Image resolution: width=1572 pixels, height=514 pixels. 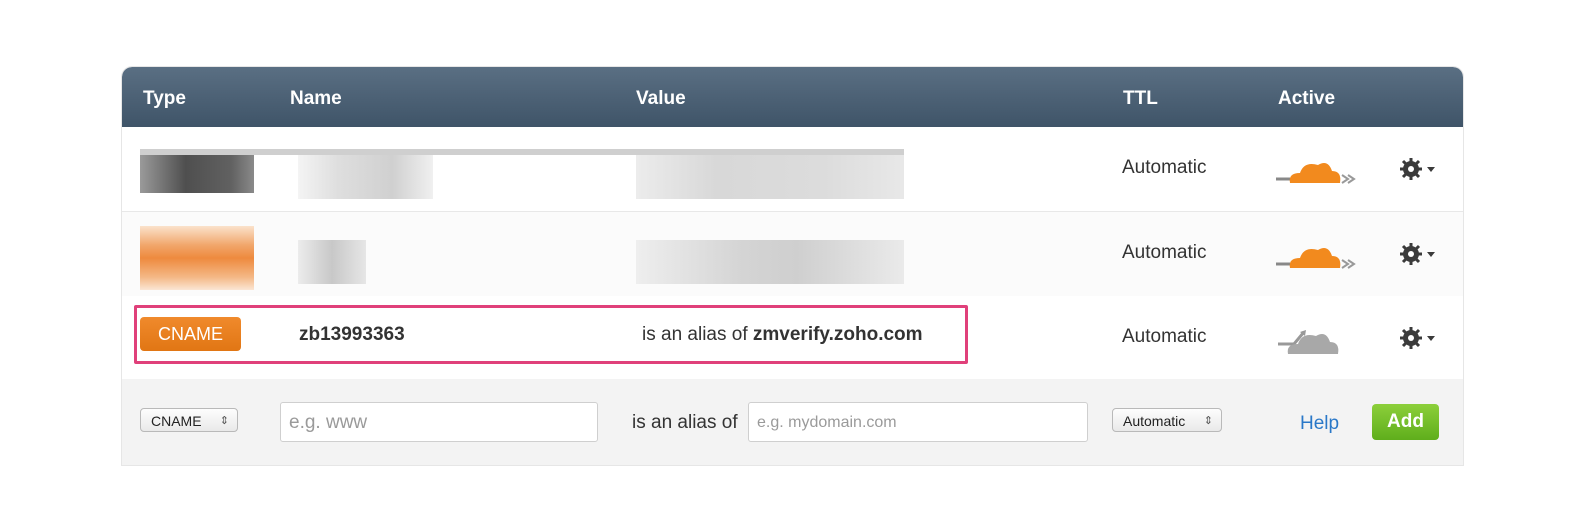 What do you see at coordinates (1405, 422) in the screenshot?
I see `add-button: Add` at bounding box center [1405, 422].